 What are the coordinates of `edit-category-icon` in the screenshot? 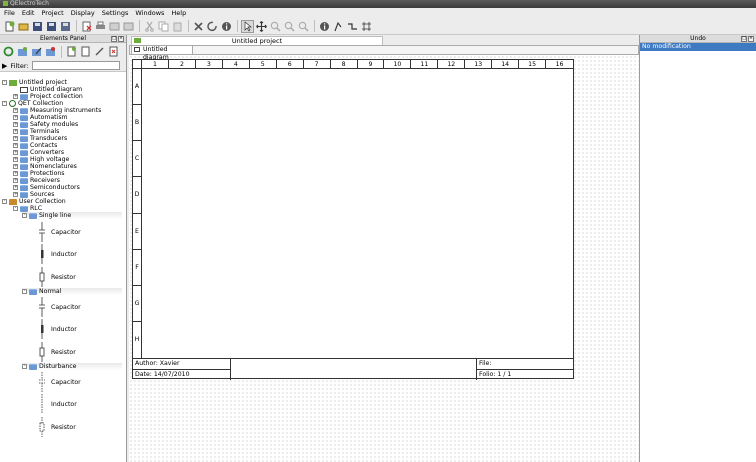 It's located at (36, 51).